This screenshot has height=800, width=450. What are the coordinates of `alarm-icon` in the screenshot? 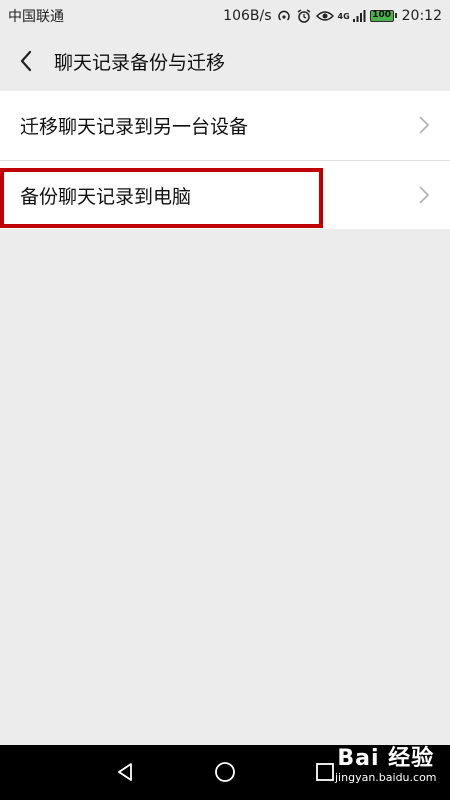 It's located at (304, 16).